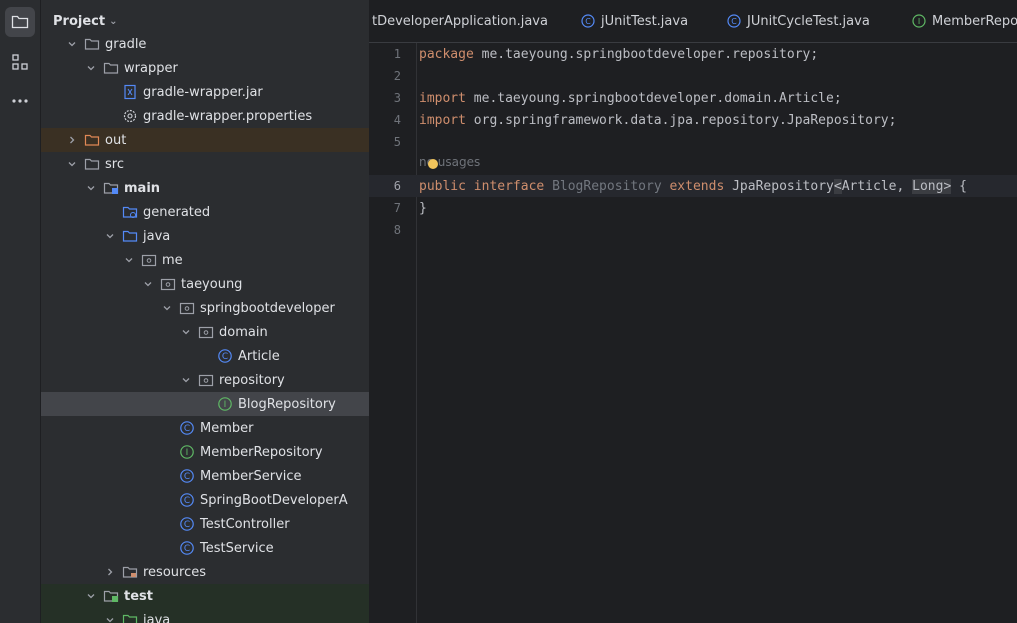 This screenshot has width=1017, height=623. Describe the element at coordinates (693, 142) in the screenshot. I see `code-line: 5` at that location.